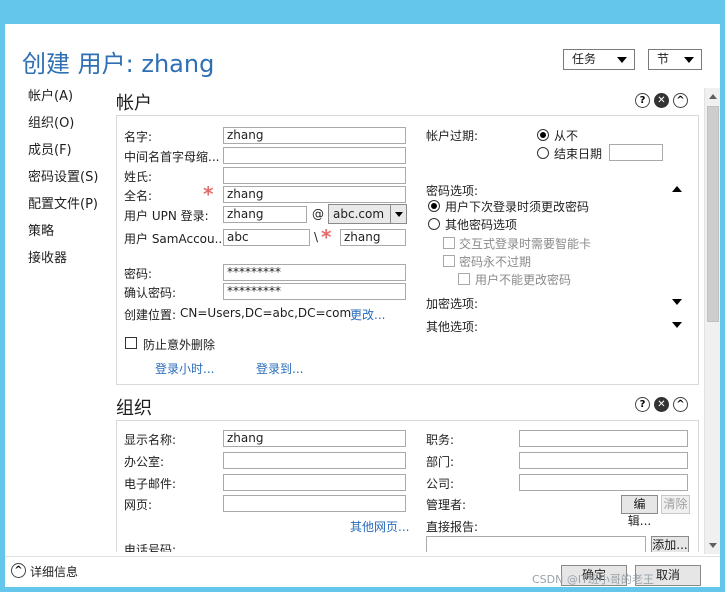  What do you see at coordinates (150, 293) in the screenshot?
I see `confirm-password-label: 确认密码:` at bounding box center [150, 293].